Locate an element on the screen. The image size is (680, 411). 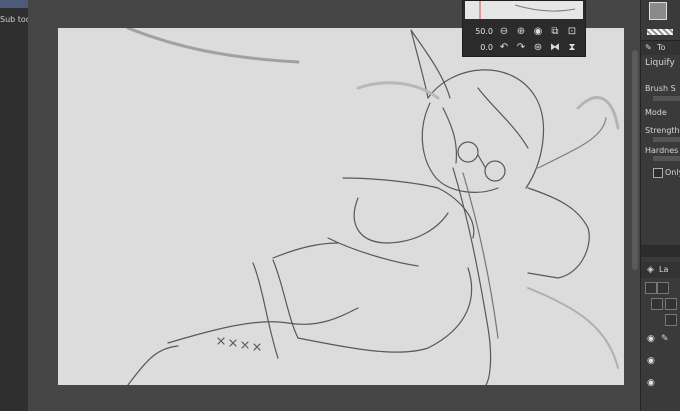
layer-panel-tab-label: La is located at coordinates (664, 269).